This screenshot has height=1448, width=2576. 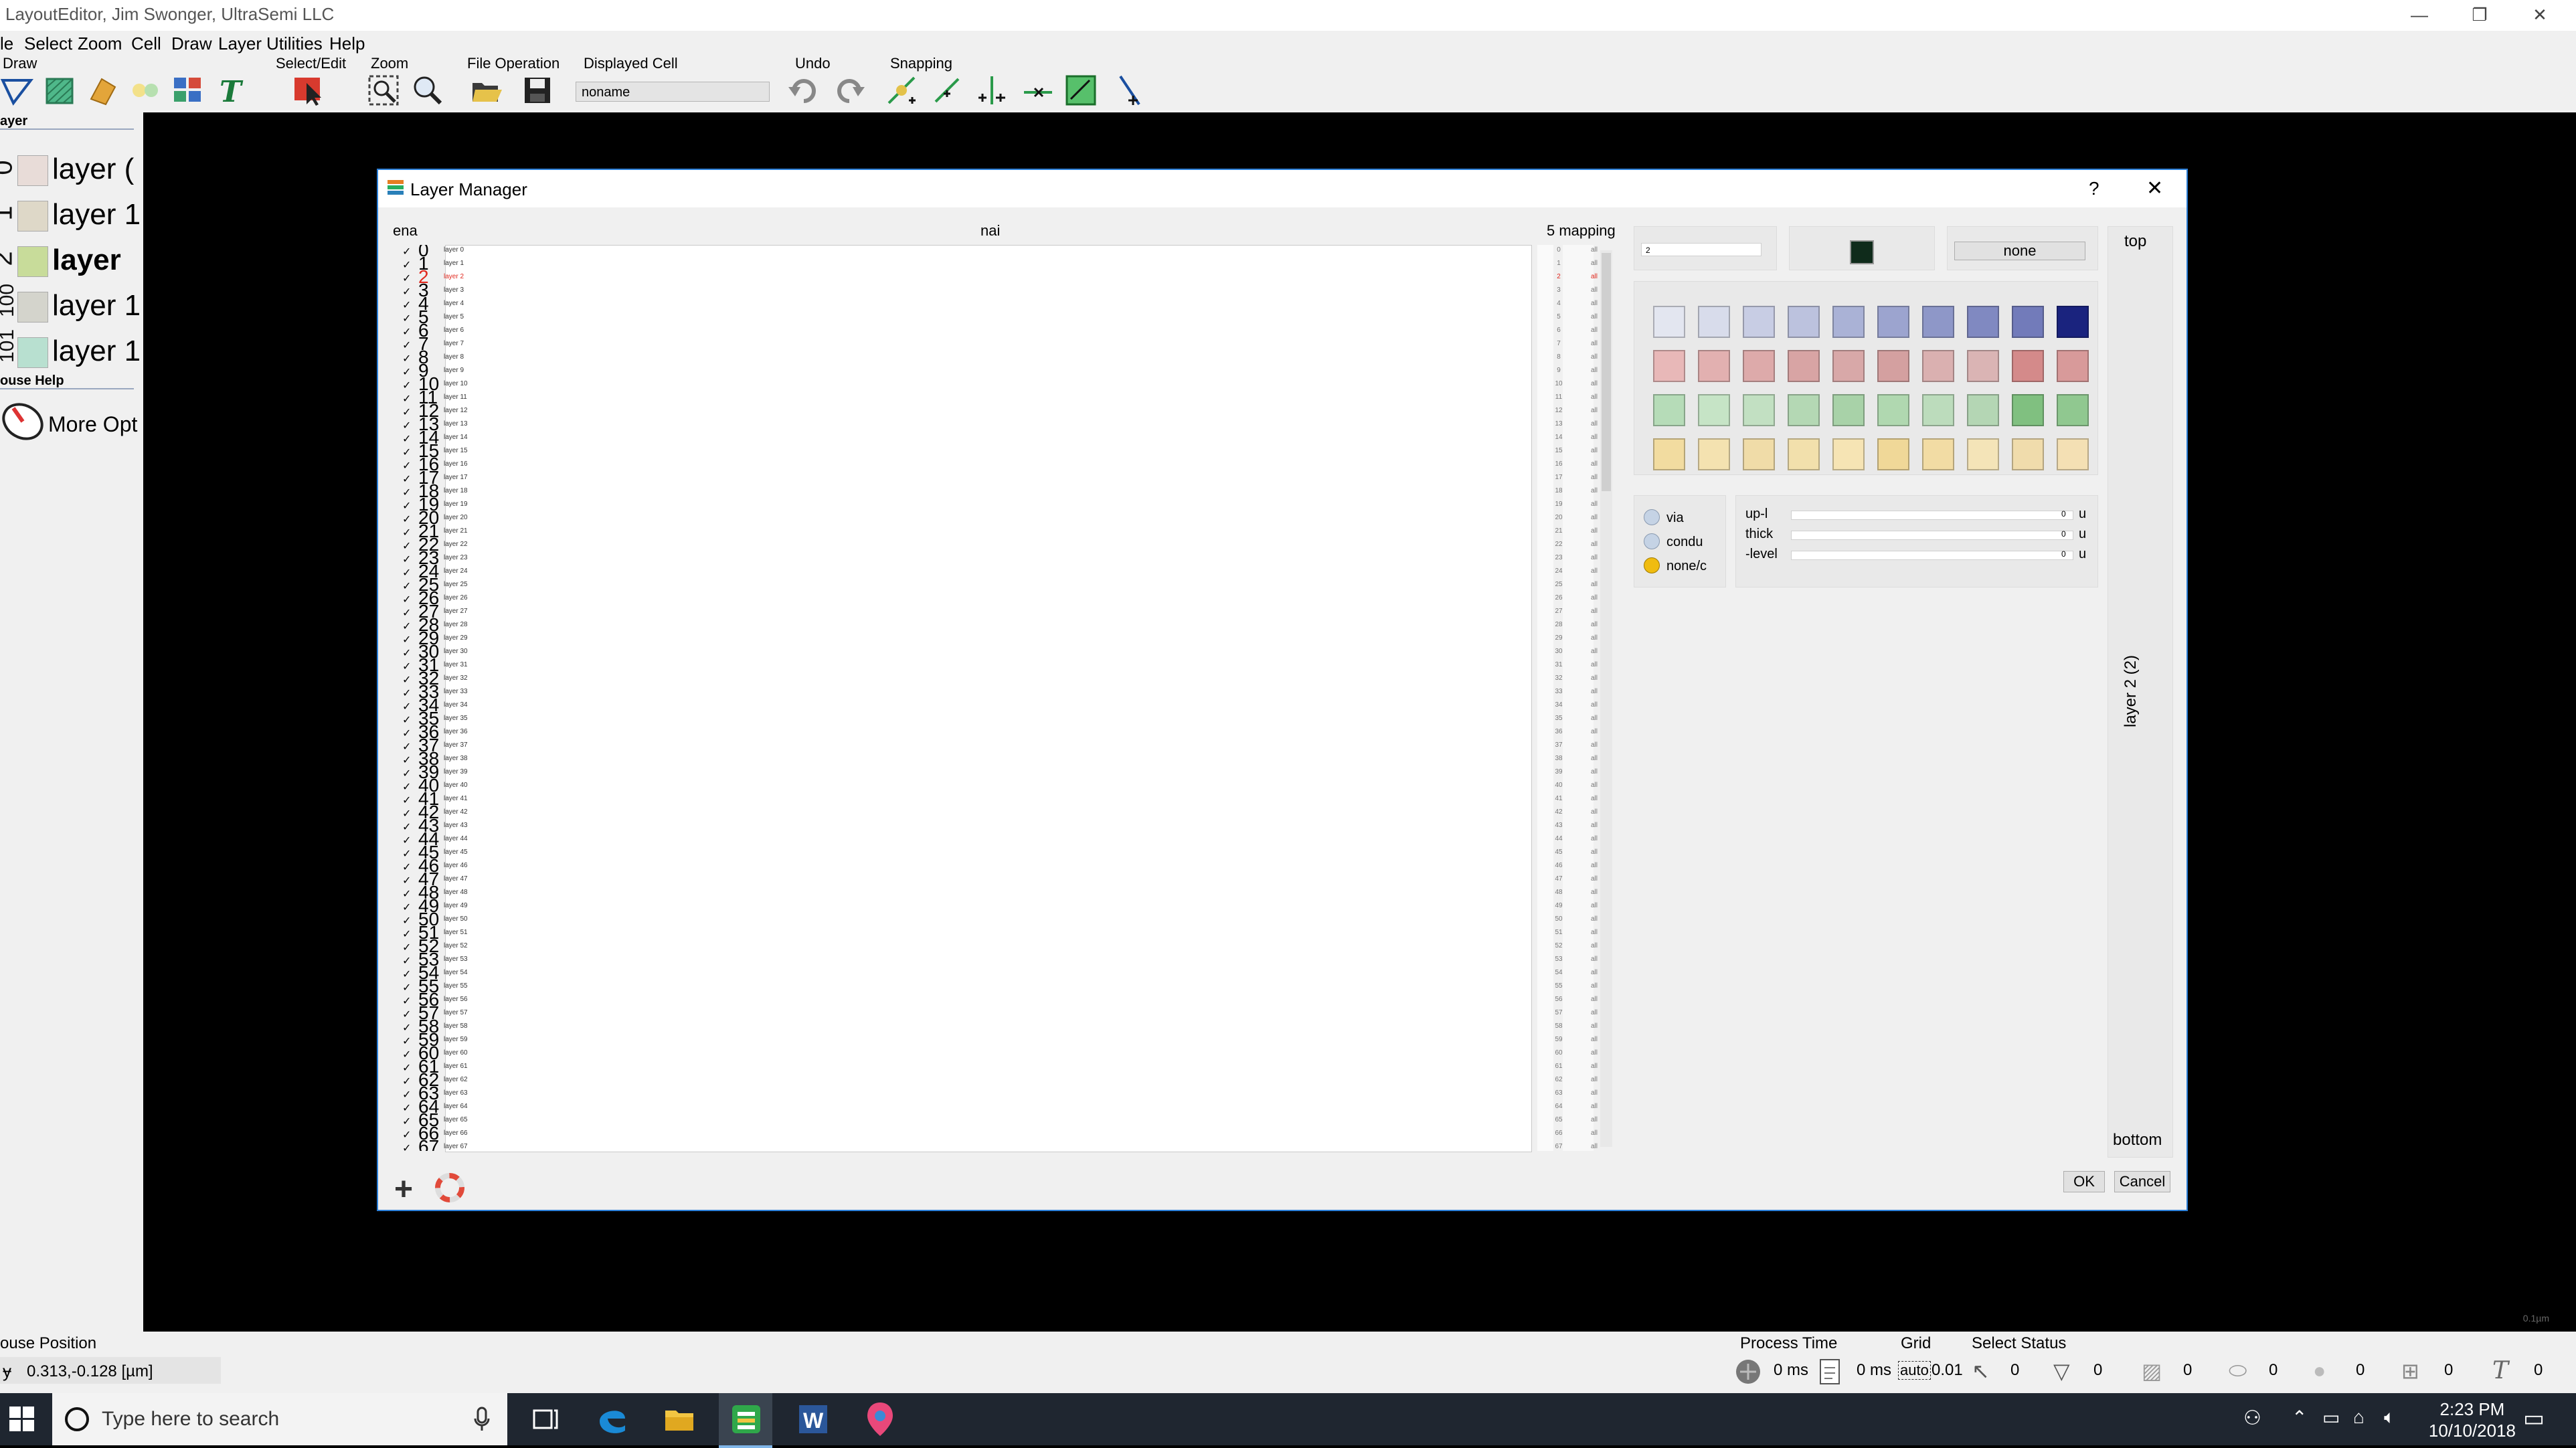 I want to click on snap-line-icon, so click(x=947, y=90).